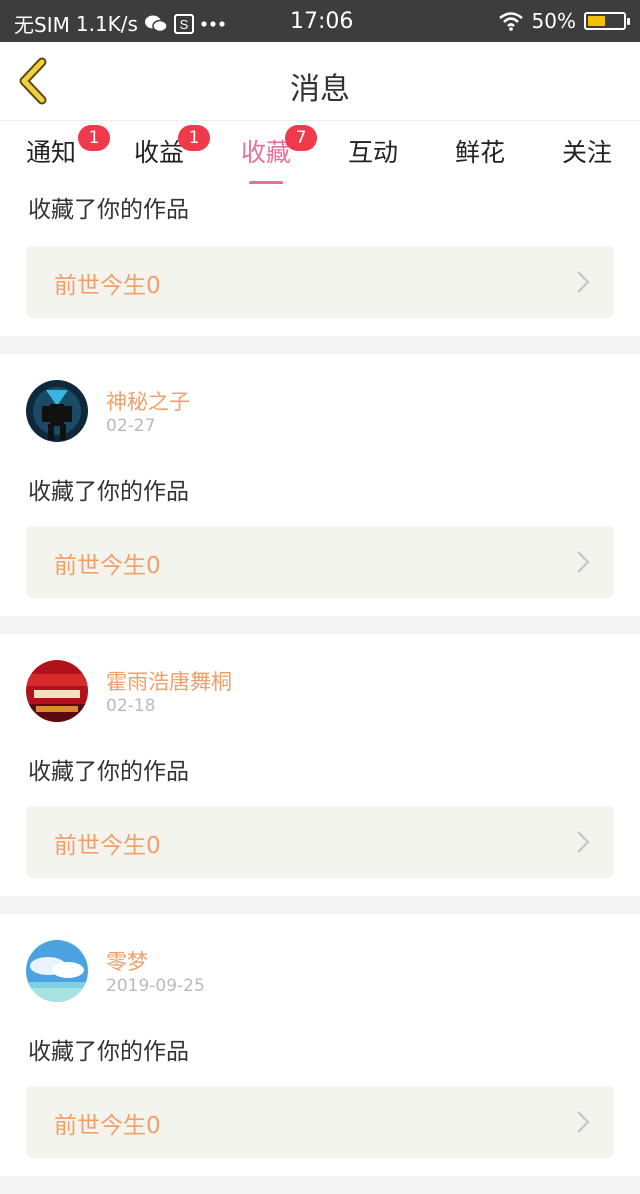  I want to click on battery-percent: 50%, so click(553, 21).